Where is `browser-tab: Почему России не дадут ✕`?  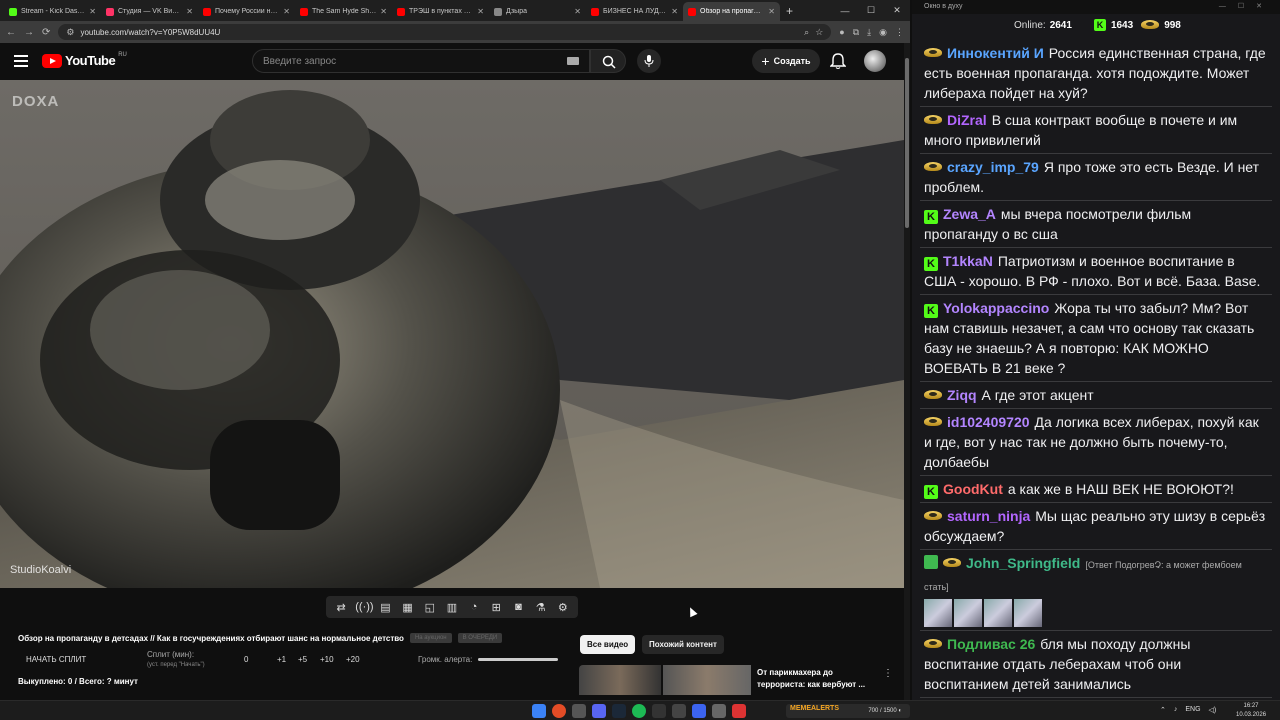
browser-tab: Почему России не дадут ✕ is located at coordinates (246, 11).